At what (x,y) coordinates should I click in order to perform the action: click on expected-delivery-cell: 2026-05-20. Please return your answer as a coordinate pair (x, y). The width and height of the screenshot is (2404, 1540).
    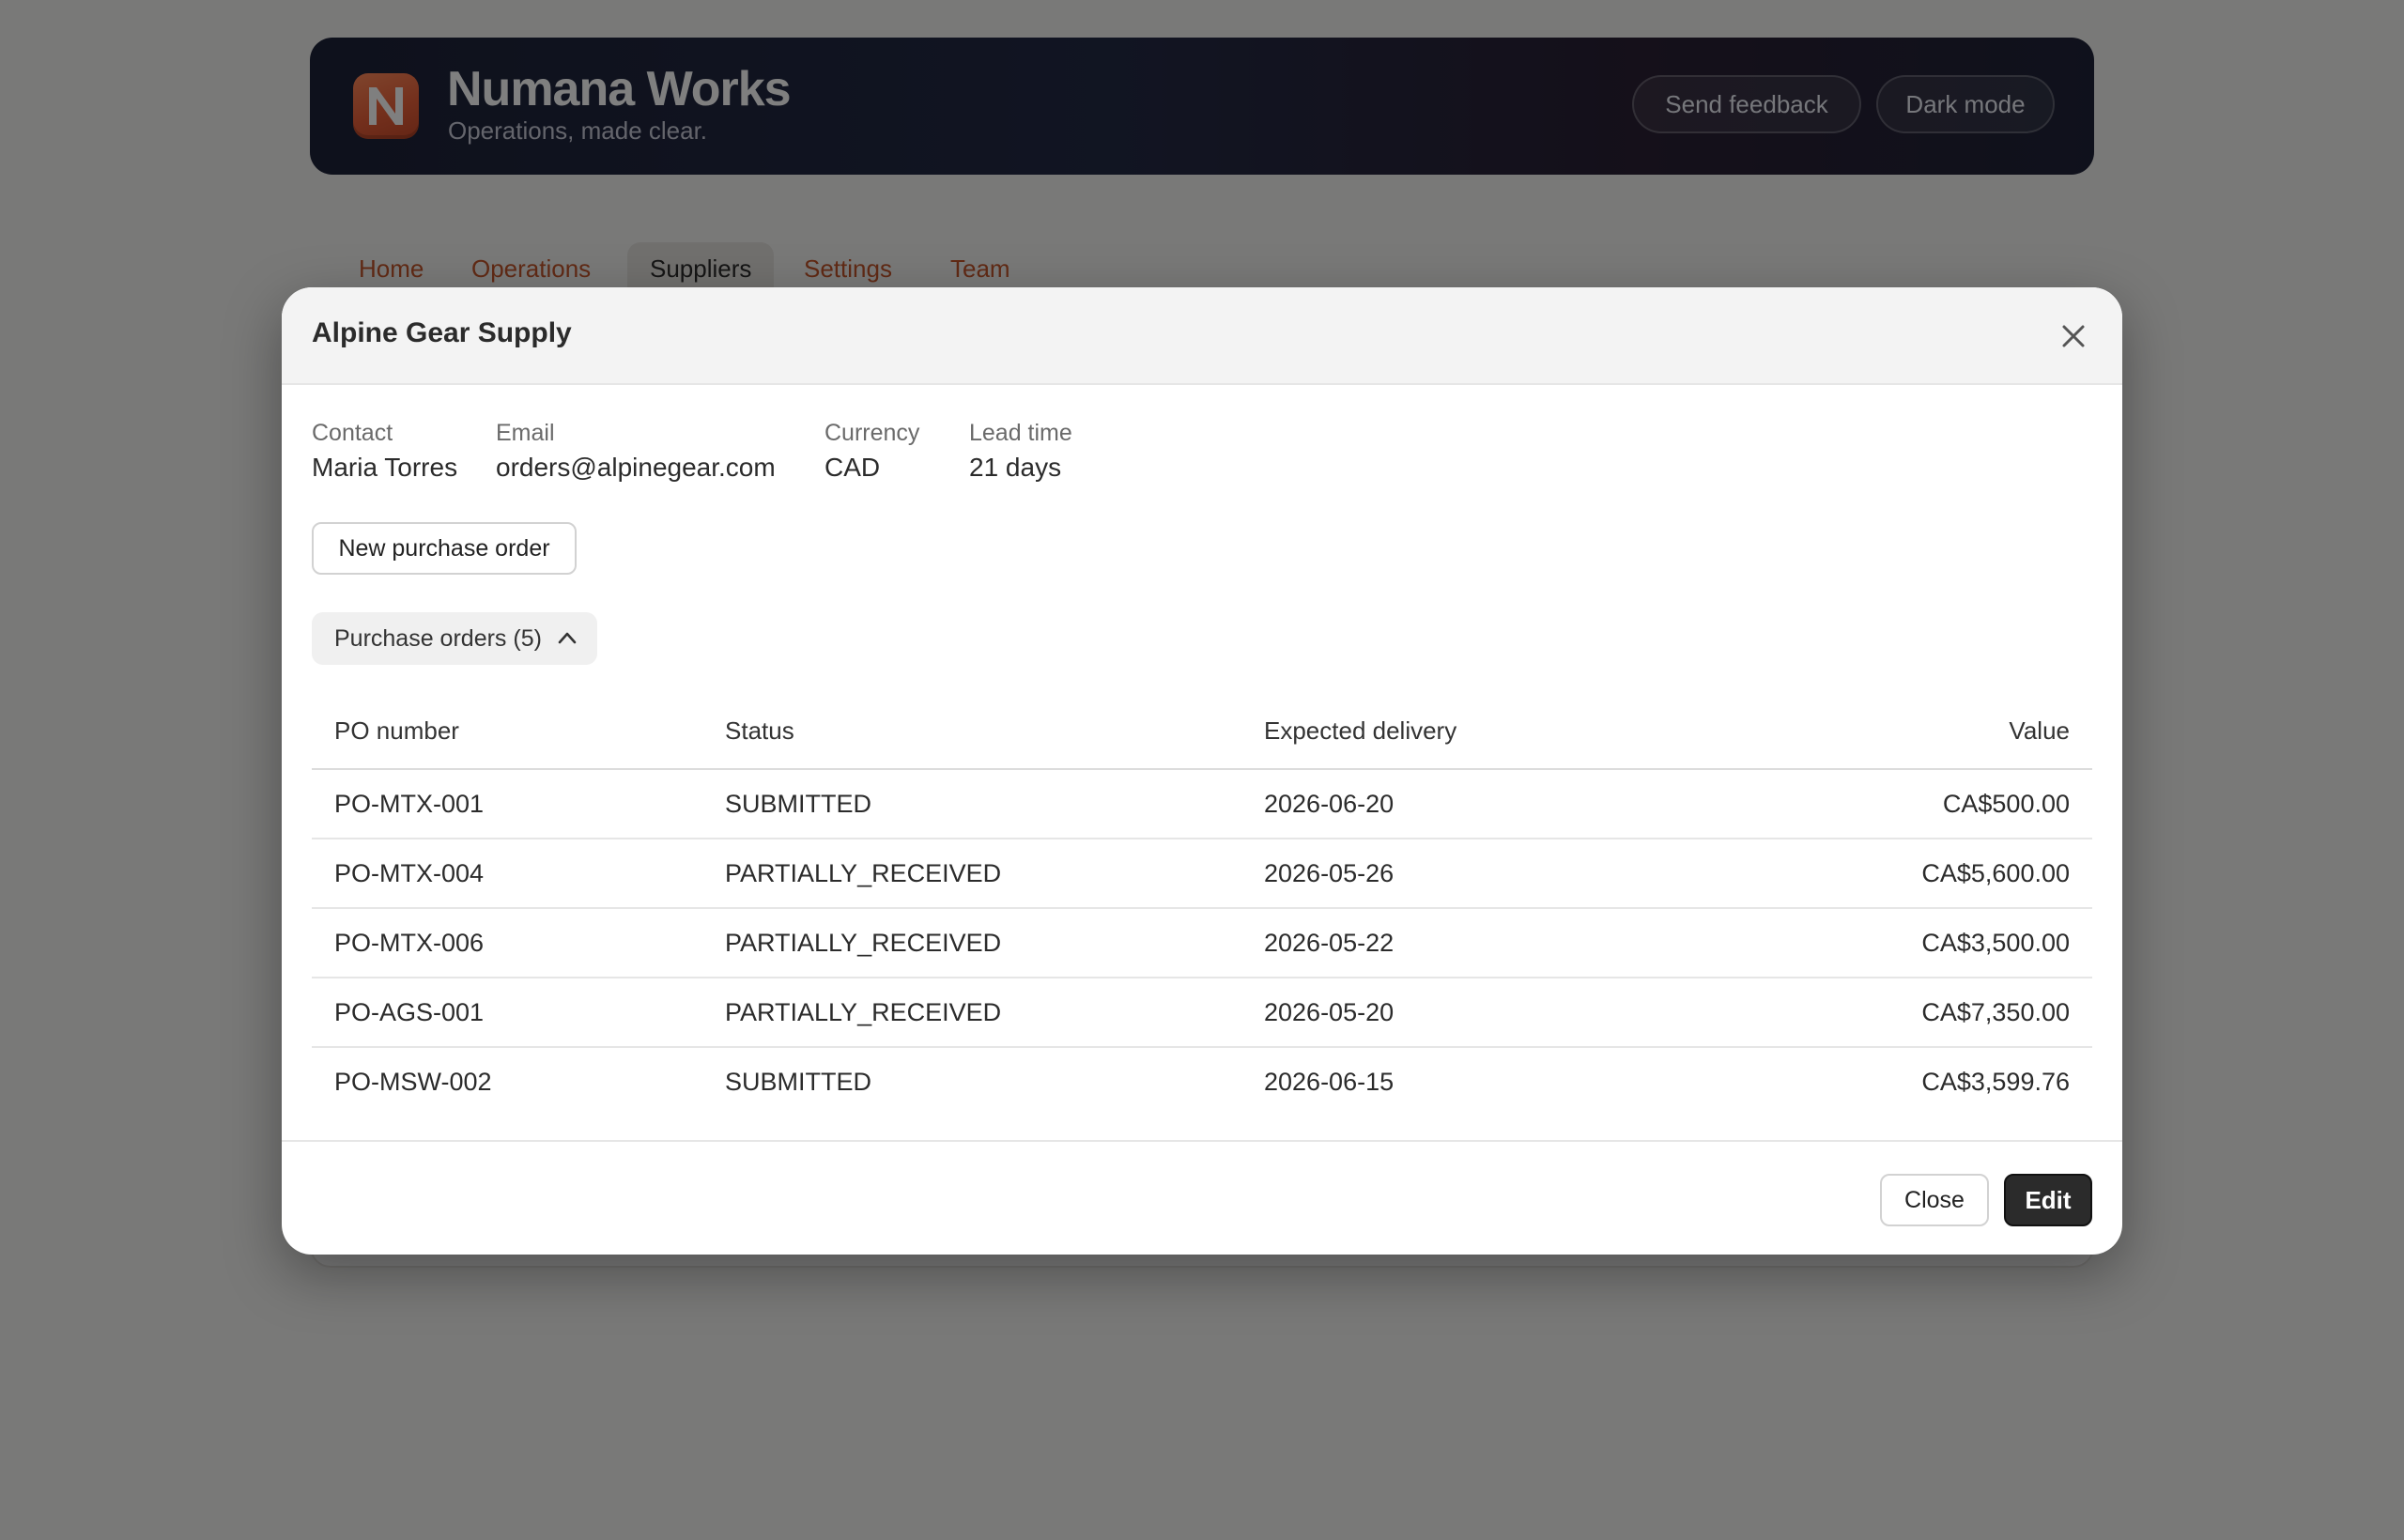
    Looking at the image, I should click on (1466, 1013).